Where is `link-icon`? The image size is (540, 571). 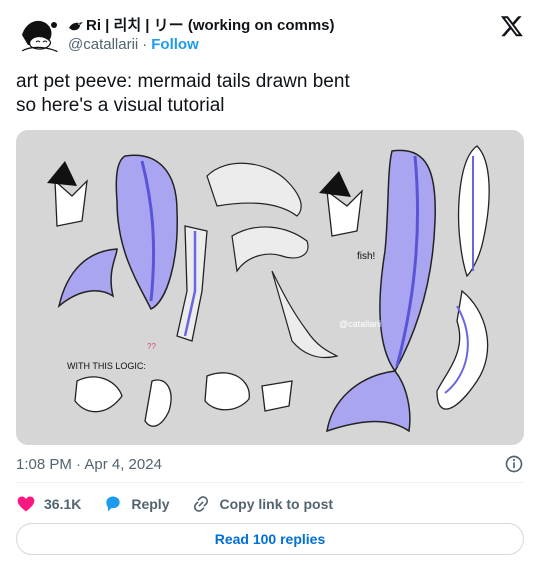 link-icon is located at coordinates (201, 504).